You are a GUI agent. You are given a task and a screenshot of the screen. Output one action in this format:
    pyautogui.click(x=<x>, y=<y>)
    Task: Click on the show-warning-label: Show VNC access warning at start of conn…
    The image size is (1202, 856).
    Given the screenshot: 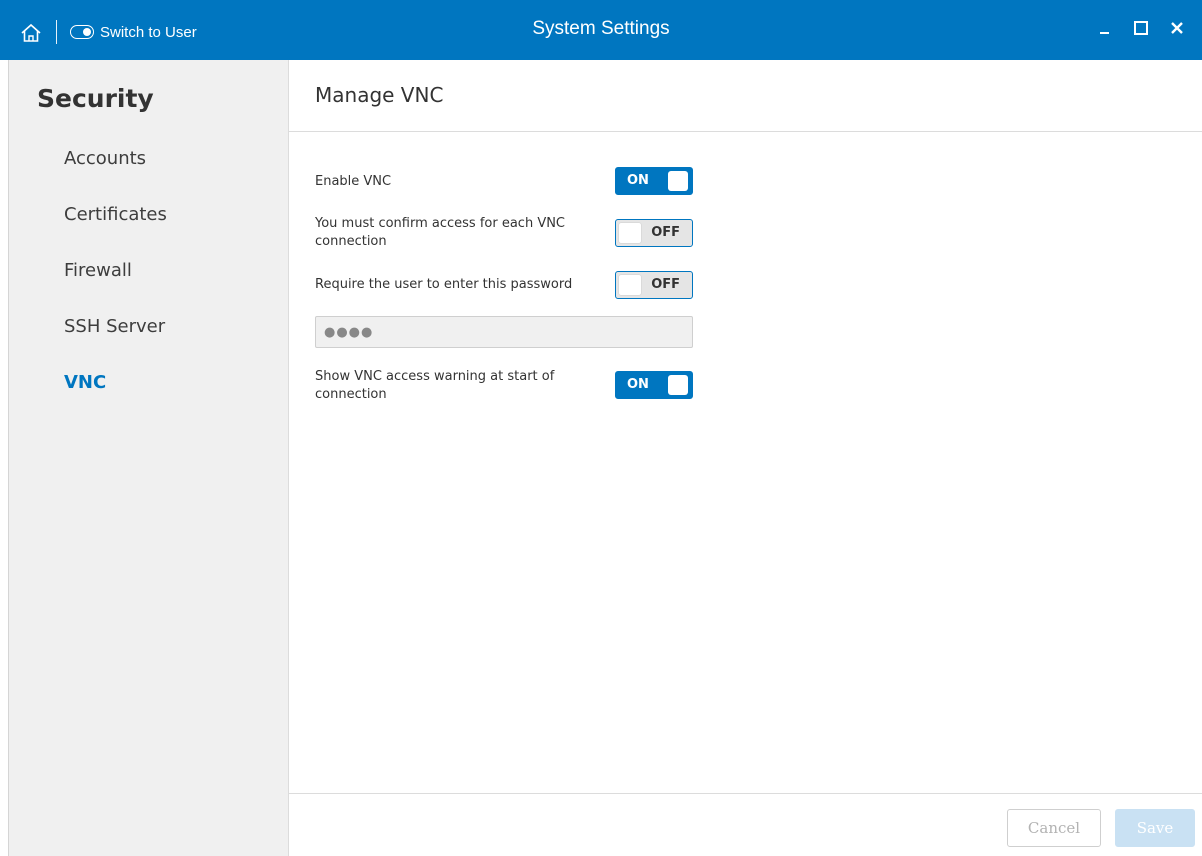 What is the action you would take?
    pyautogui.click(x=435, y=385)
    